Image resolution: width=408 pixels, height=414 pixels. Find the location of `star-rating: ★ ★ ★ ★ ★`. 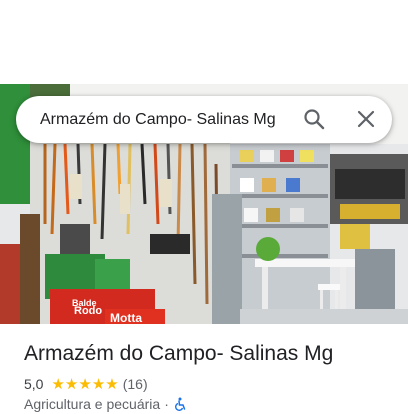

star-rating: ★ ★ ★ ★ ★ is located at coordinates (84, 384).